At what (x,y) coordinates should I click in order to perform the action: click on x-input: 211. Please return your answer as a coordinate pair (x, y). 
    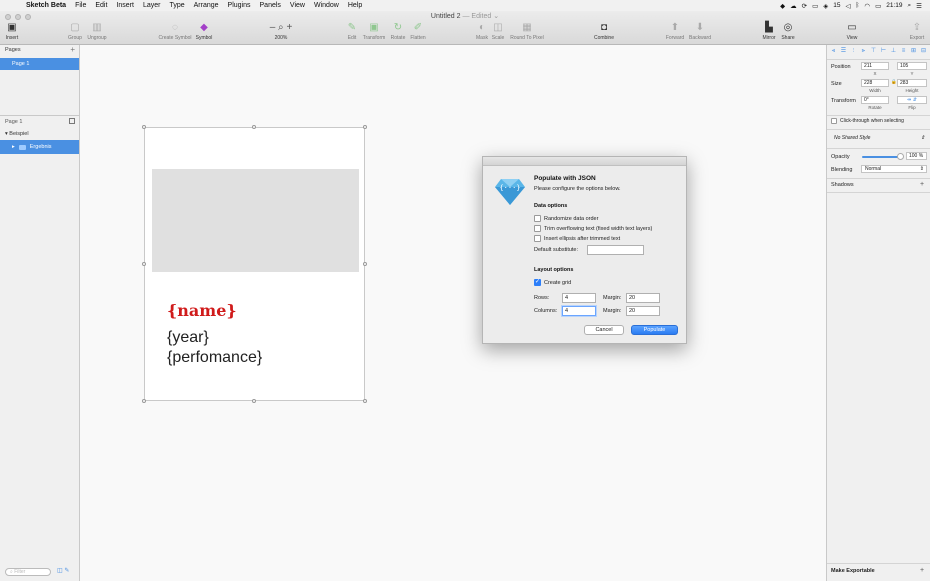
    Looking at the image, I should click on (875, 66).